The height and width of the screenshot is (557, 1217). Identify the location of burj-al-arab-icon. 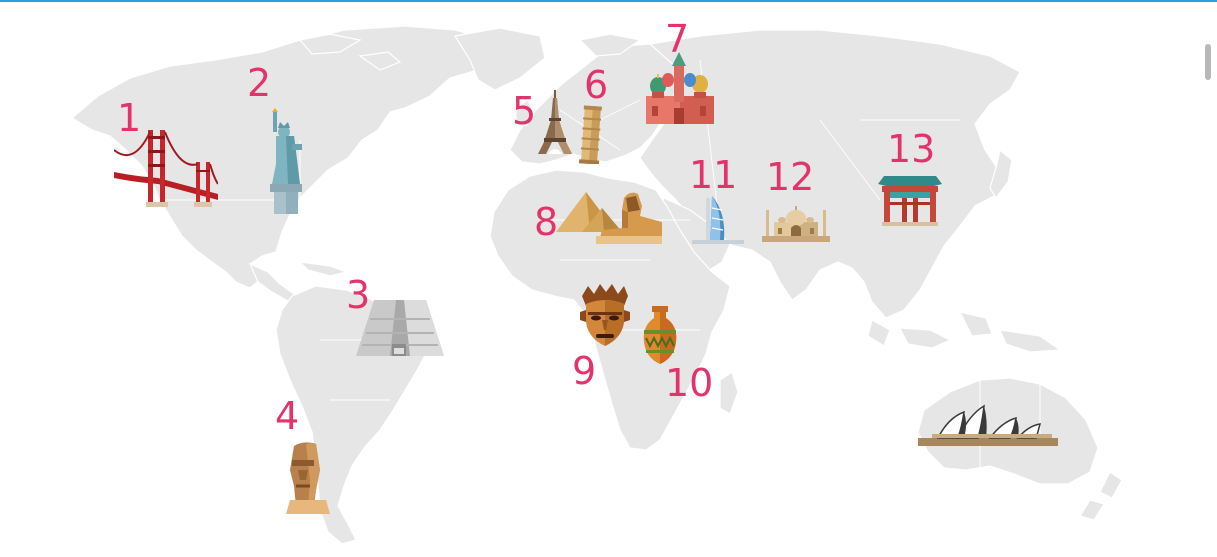
(718, 220).